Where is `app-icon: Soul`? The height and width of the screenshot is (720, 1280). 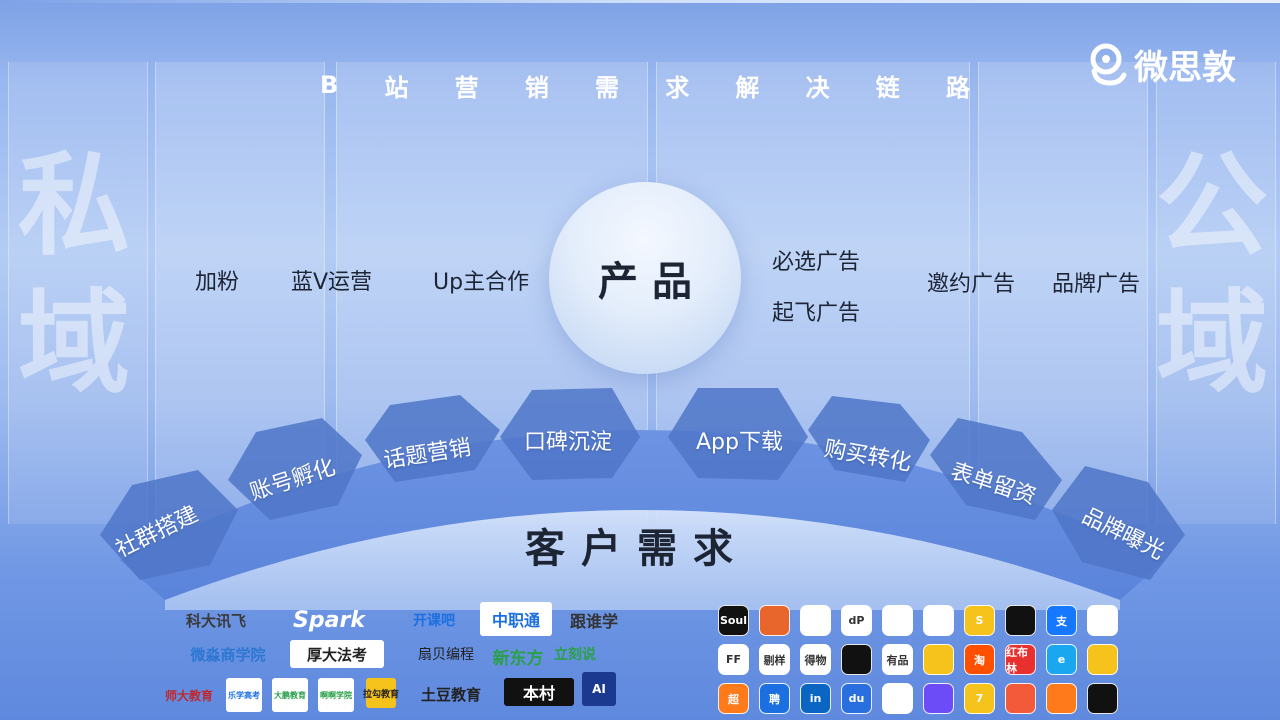
app-icon: Soul is located at coordinates (733, 620).